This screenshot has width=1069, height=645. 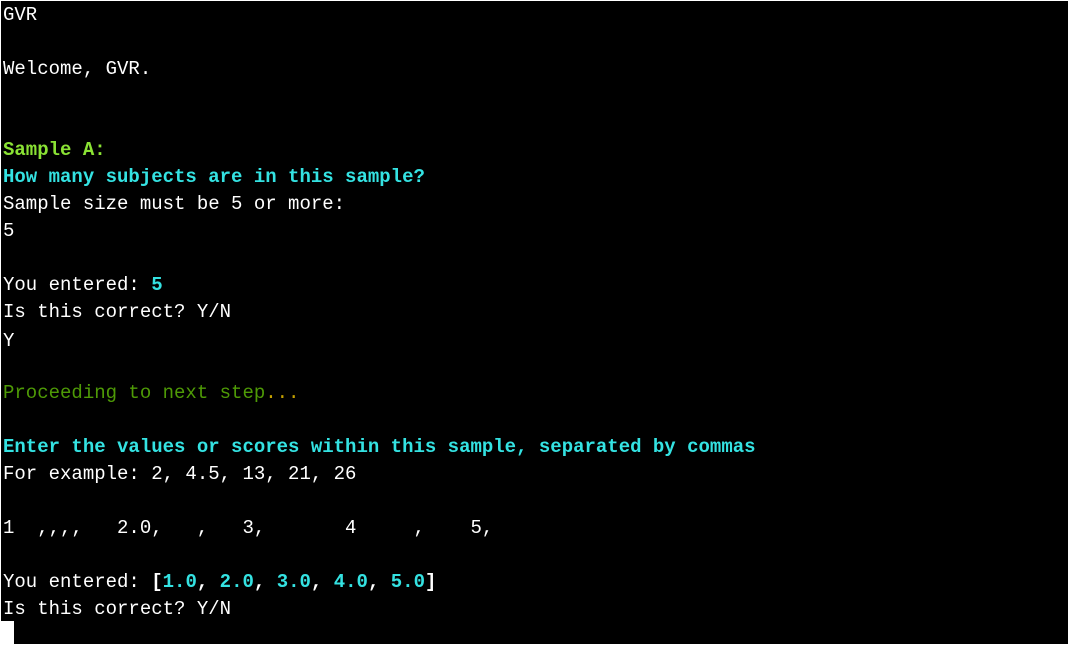 What do you see at coordinates (180, 474) in the screenshot?
I see `values-example: For example: 2, 4.5, 13, 21, 26` at bounding box center [180, 474].